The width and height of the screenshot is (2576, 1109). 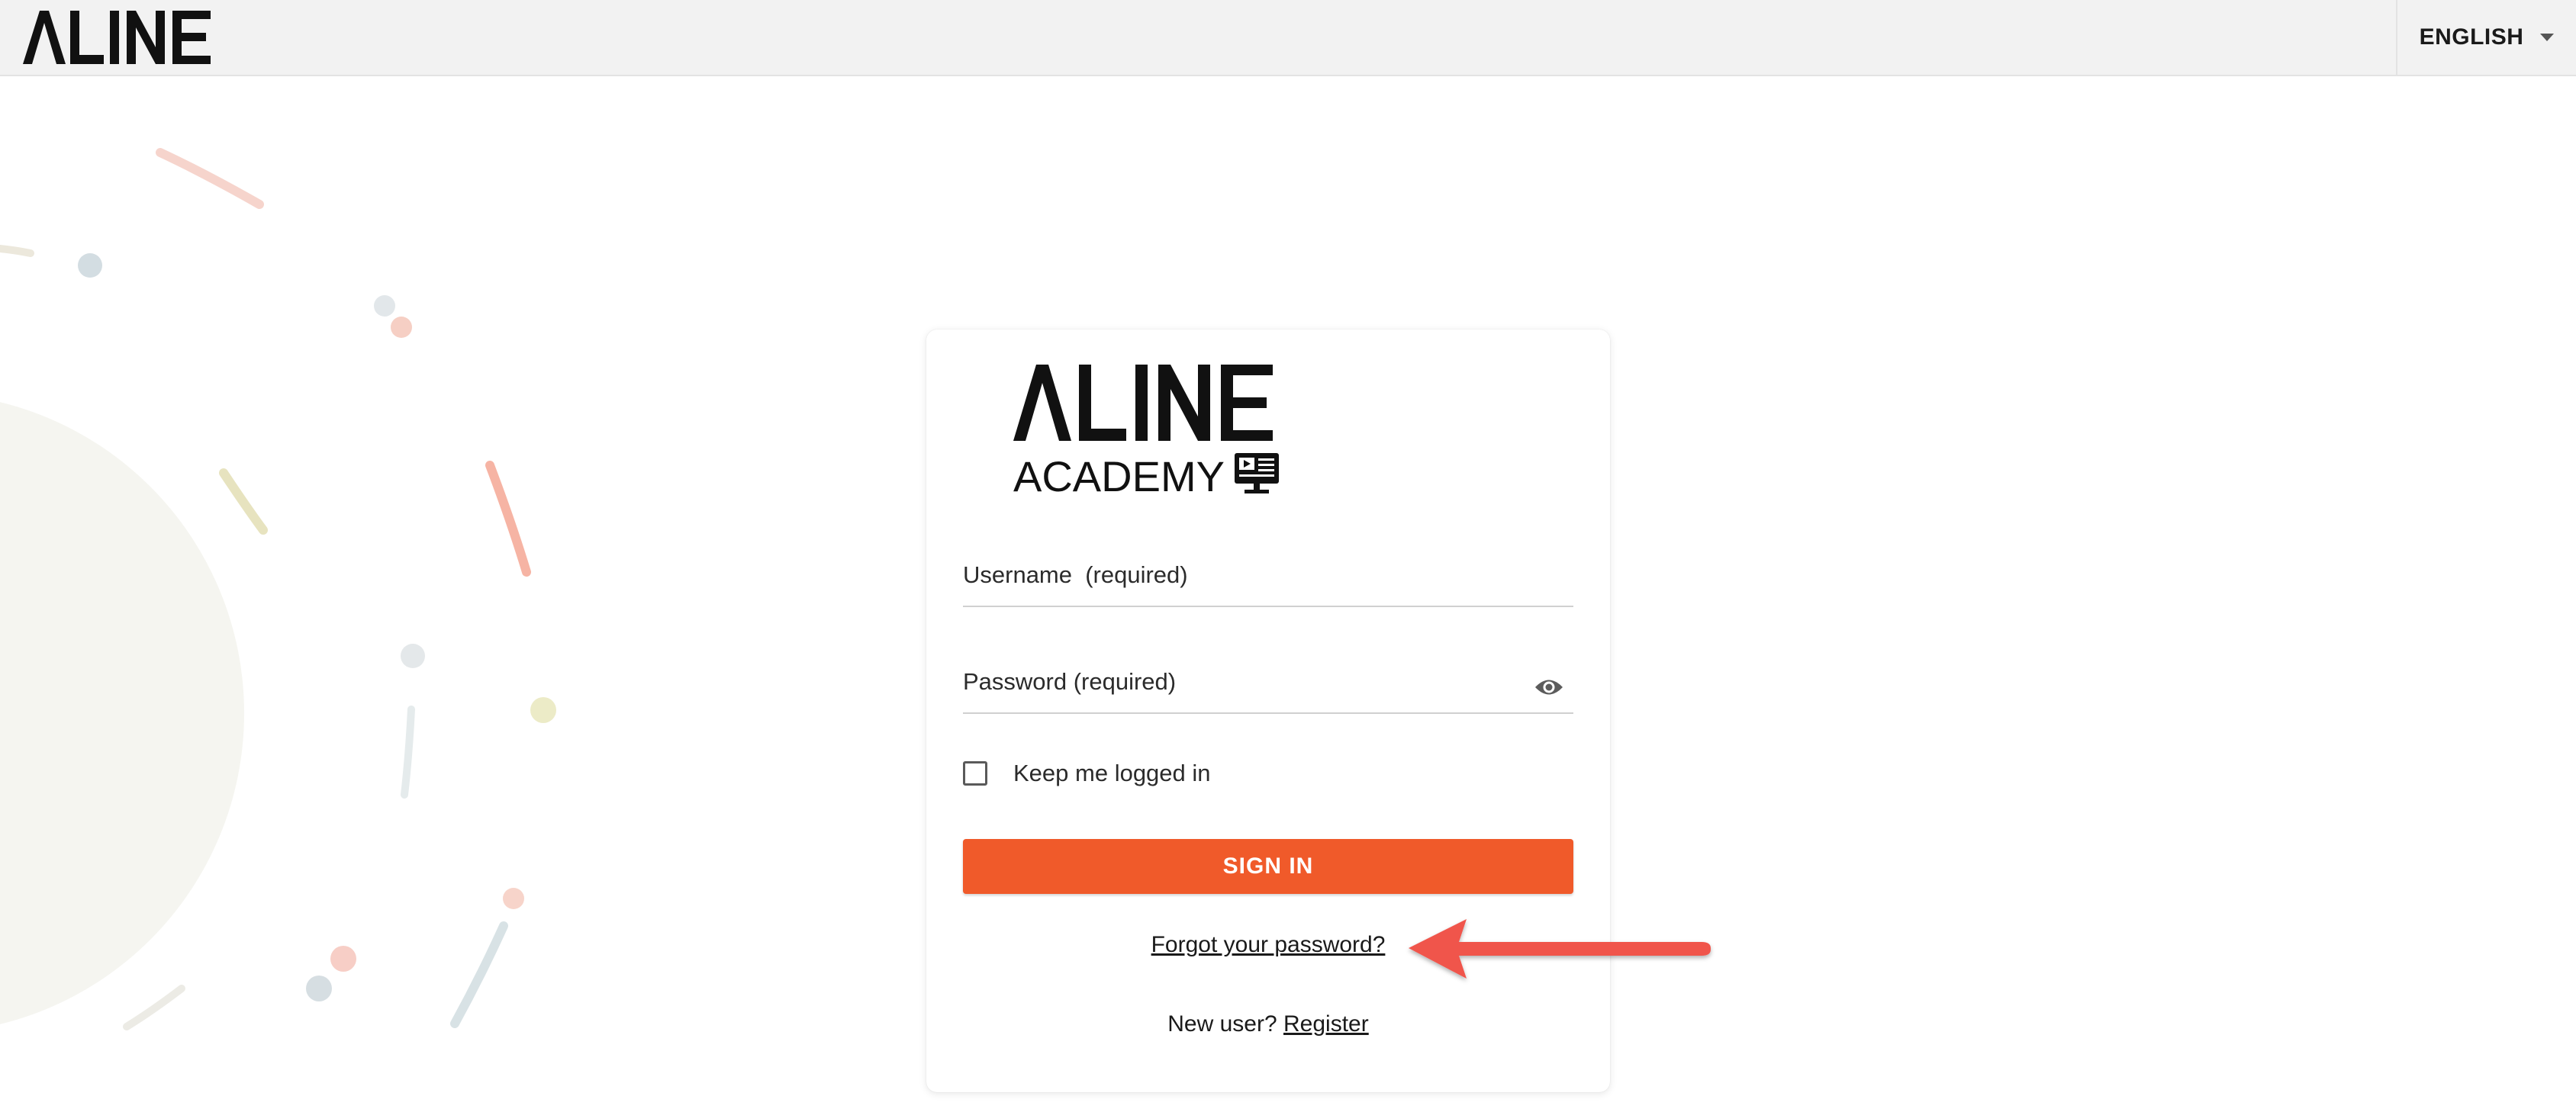 What do you see at coordinates (117, 37) in the screenshot?
I see `aline-logo` at bounding box center [117, 37].